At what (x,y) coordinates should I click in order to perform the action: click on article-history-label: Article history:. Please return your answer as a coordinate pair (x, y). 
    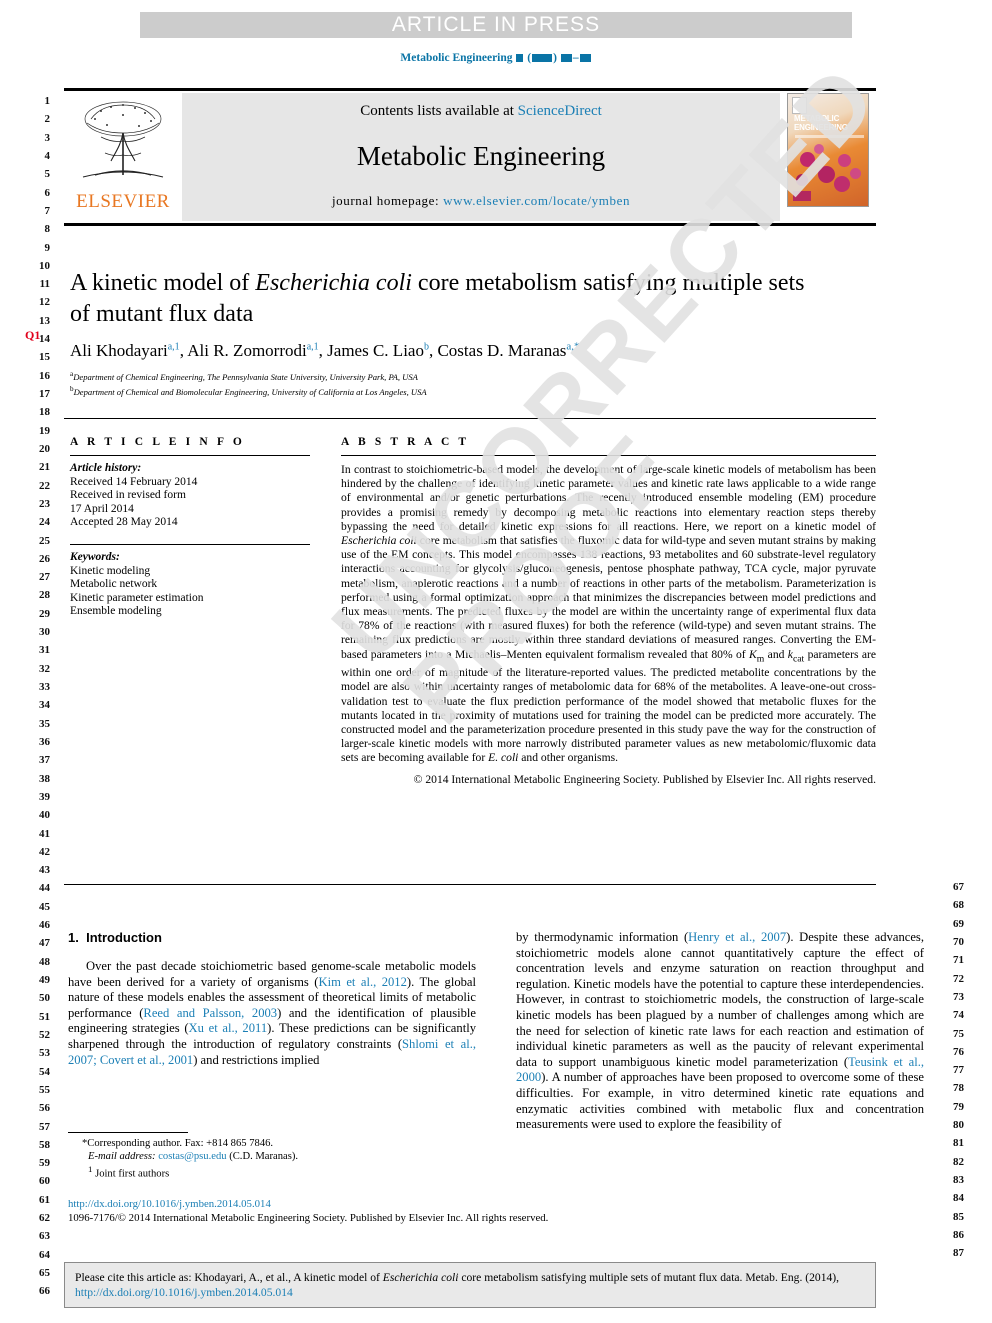
    Looking at the image, I should click on (106, 468).